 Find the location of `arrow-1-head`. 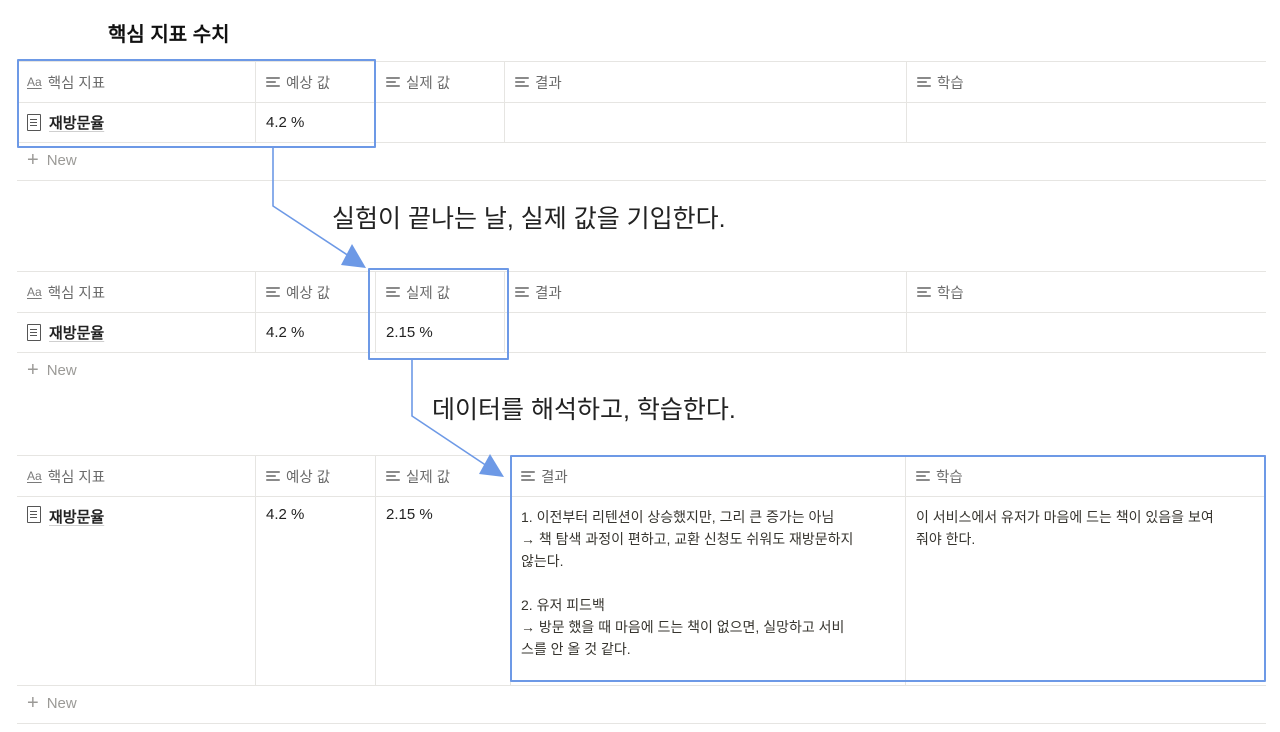

arrow-1-head is located at coordinates (353, 256).